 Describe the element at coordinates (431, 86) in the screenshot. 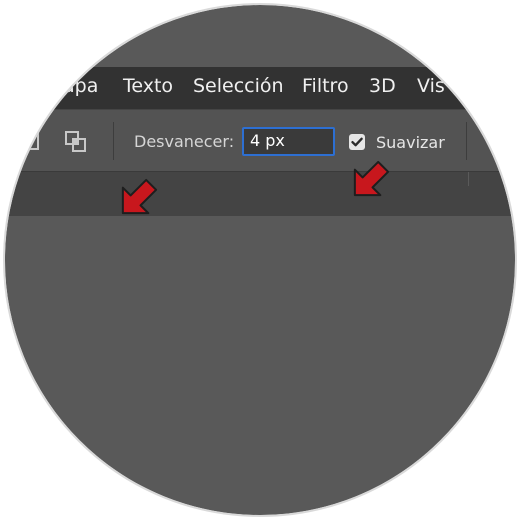

I see `menu-item-vista: Vis` at that location.